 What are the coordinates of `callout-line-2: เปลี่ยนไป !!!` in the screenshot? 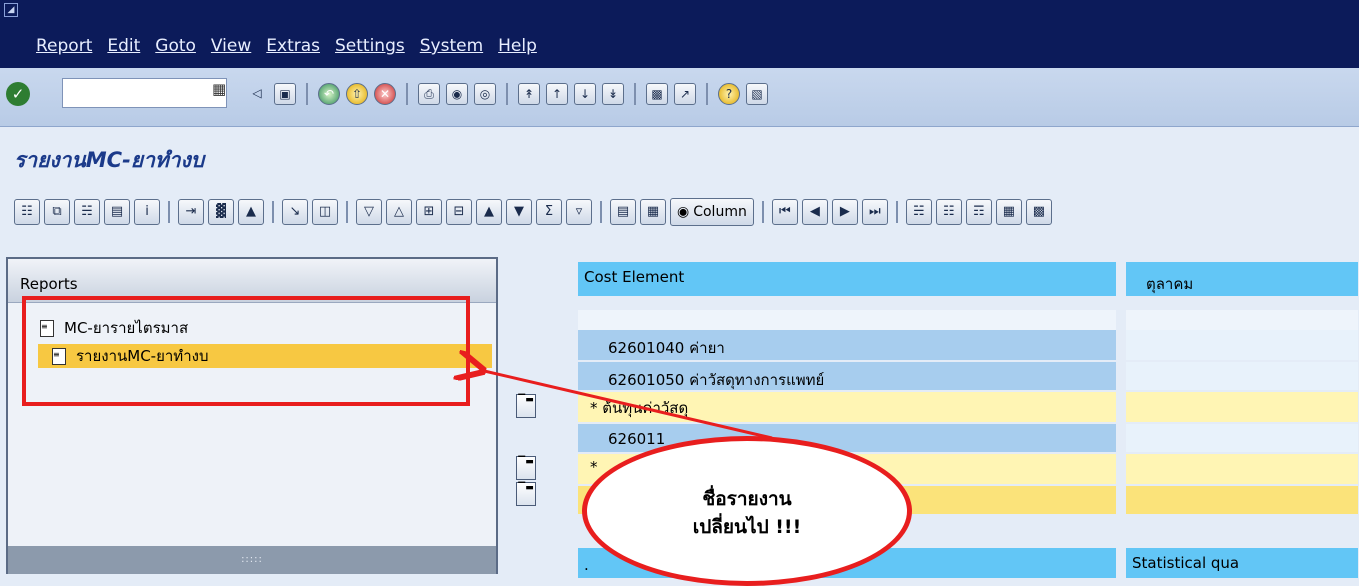 It's located at (747, 527).